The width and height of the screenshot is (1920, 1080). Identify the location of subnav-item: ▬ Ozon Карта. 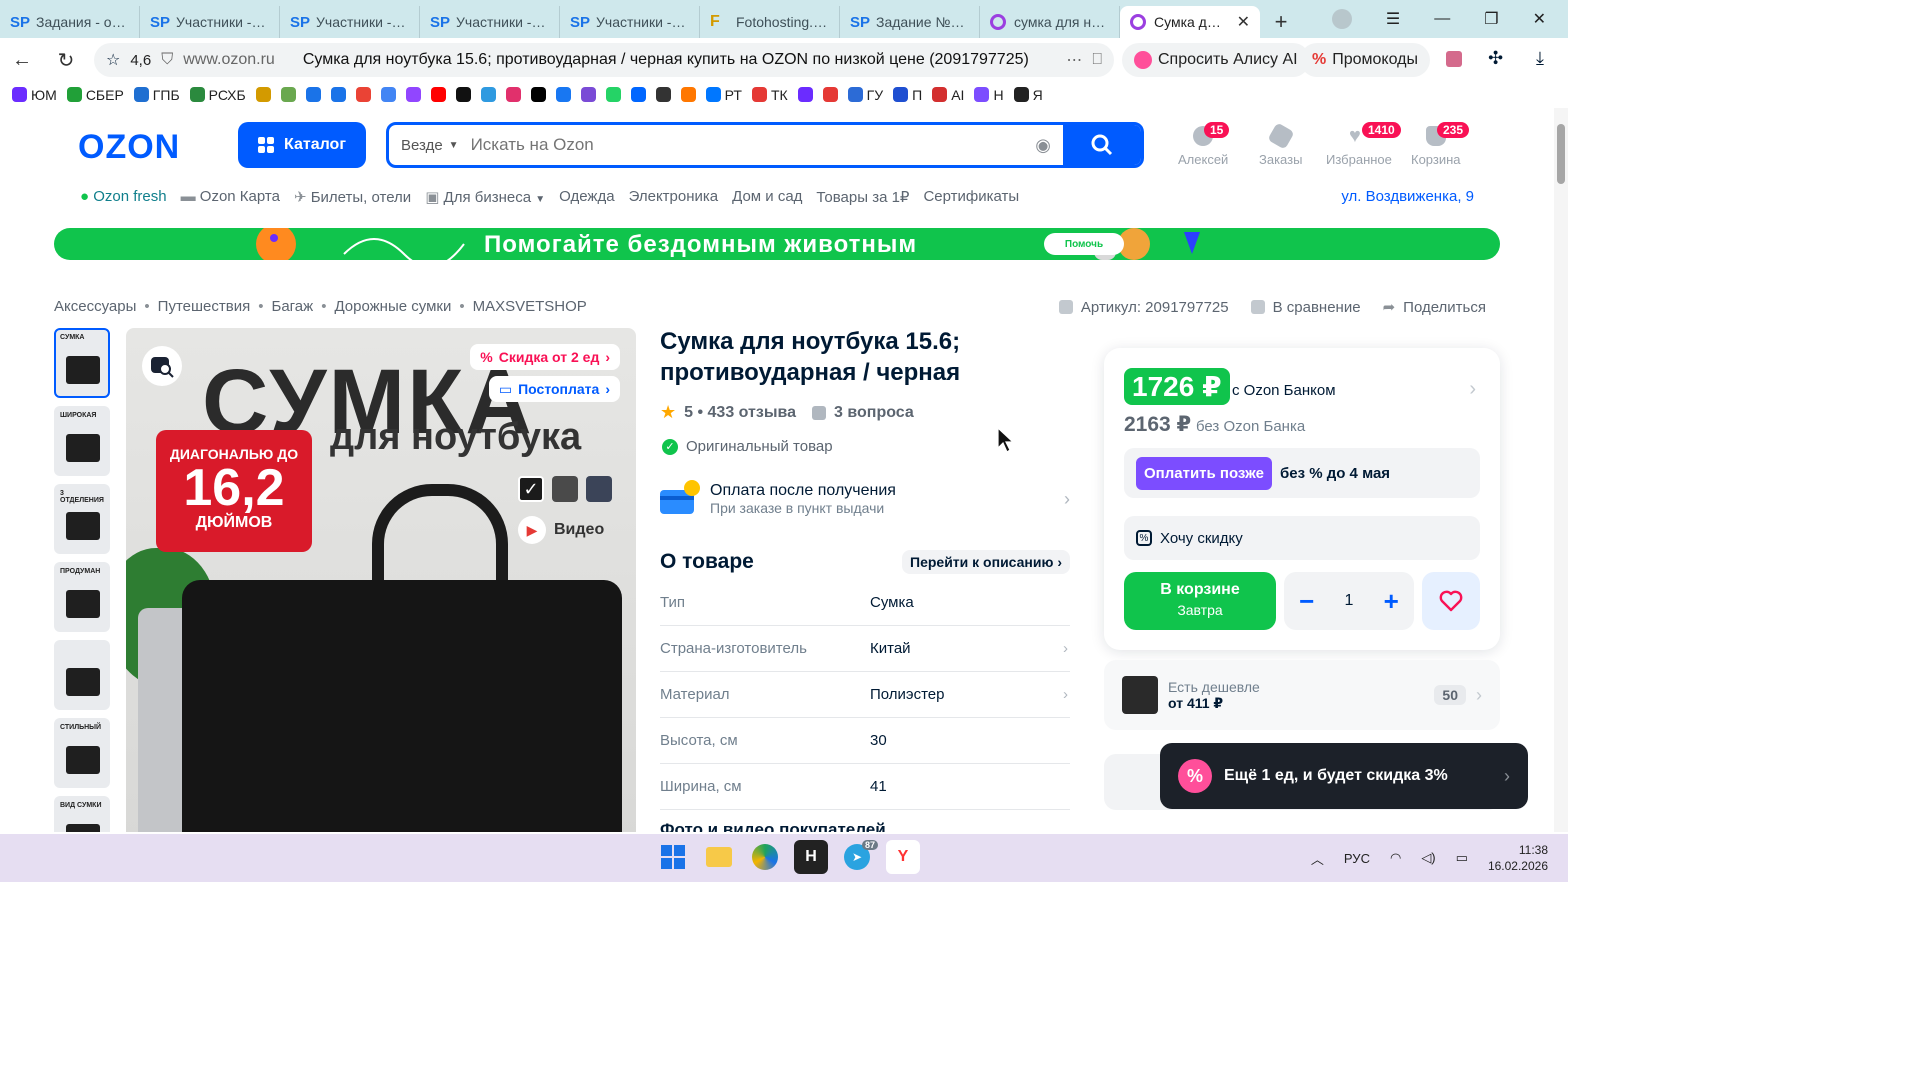
(230, 197).